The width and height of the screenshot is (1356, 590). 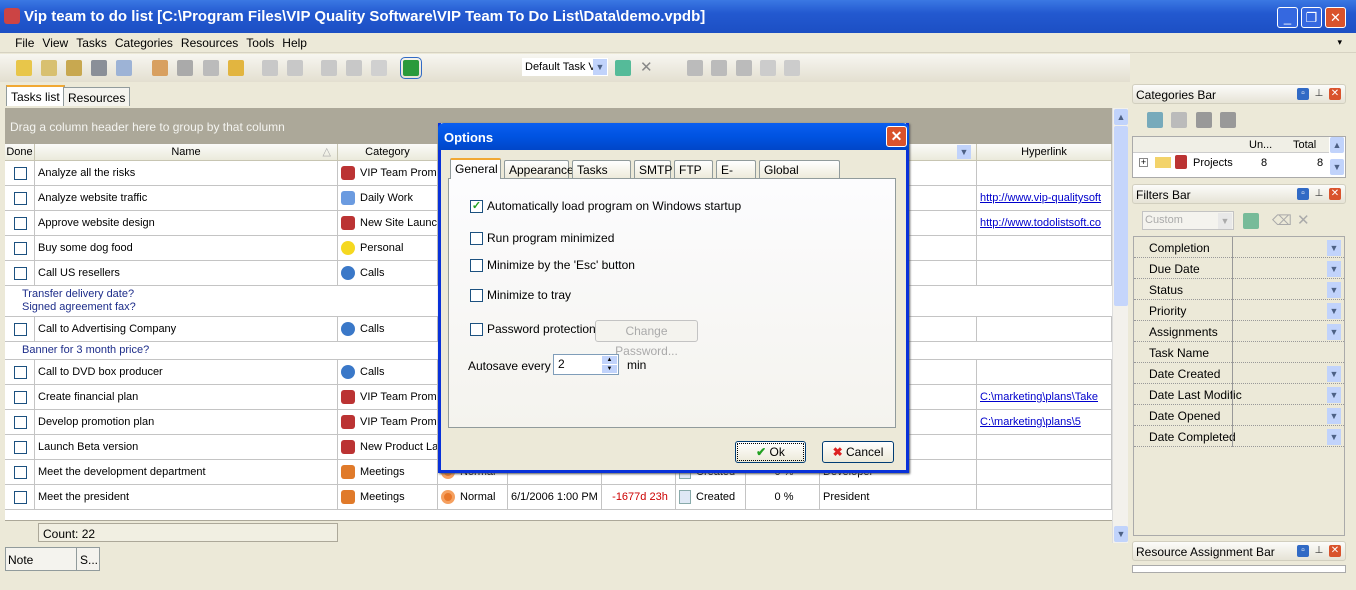 What do you see at coordinates (1282, 220) in the screenshot?
I see `eraser-icon: ⌫` at bounding box center [1282, 220].